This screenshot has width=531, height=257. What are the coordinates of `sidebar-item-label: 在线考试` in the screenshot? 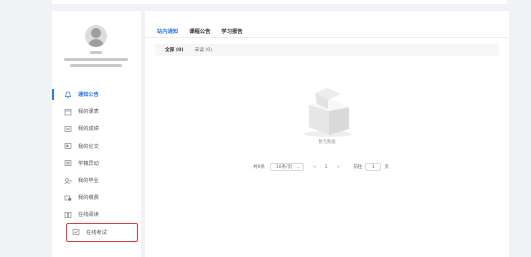 It's located at (96, 232).